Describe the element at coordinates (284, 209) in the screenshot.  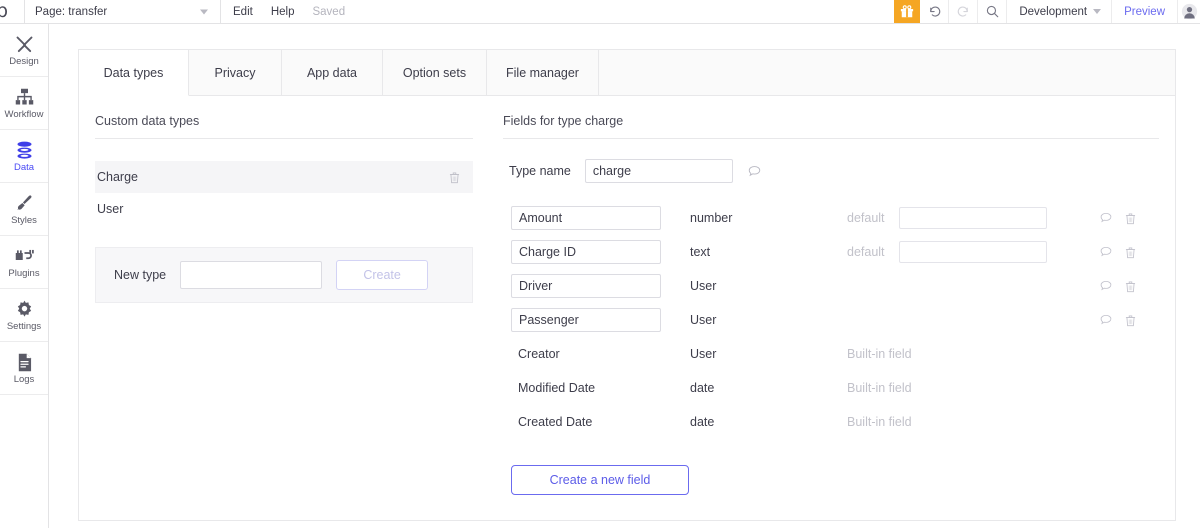
I see `data-type-row-user: User` at that location.